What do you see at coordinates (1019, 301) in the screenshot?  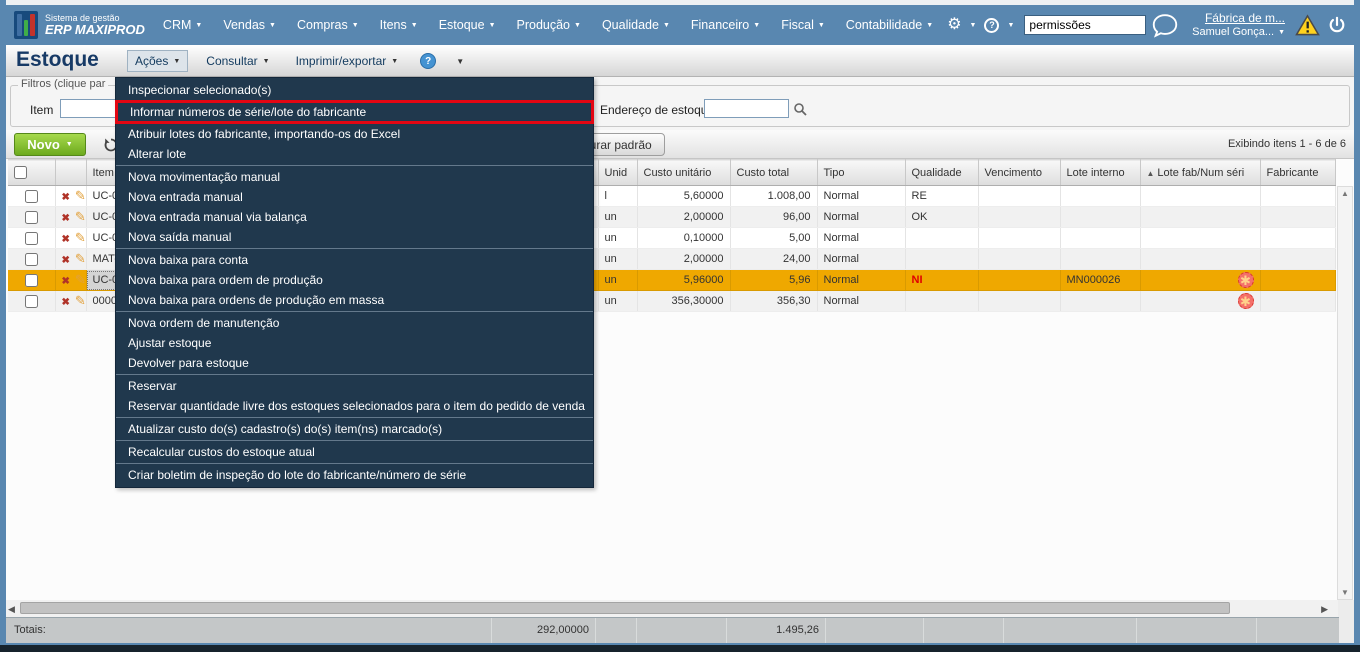 I see `cell-venc` at bounding box center [1019, 301].